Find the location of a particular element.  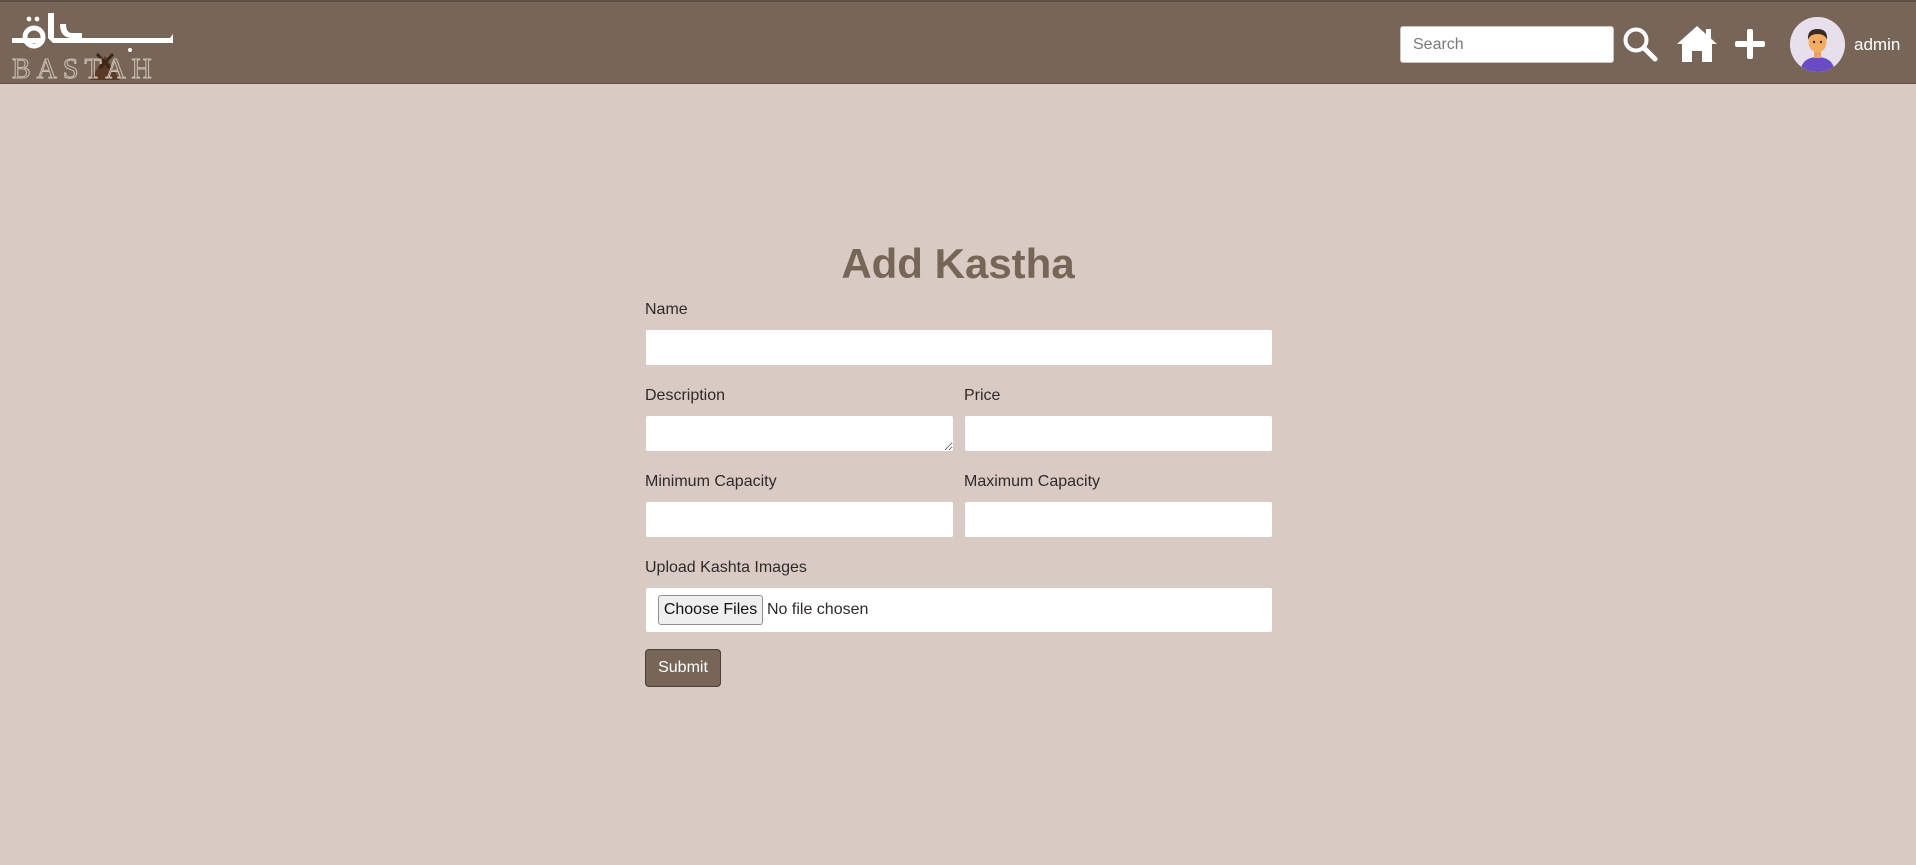

bastah-logo: BASTAH is located at coordinates (97, 45).